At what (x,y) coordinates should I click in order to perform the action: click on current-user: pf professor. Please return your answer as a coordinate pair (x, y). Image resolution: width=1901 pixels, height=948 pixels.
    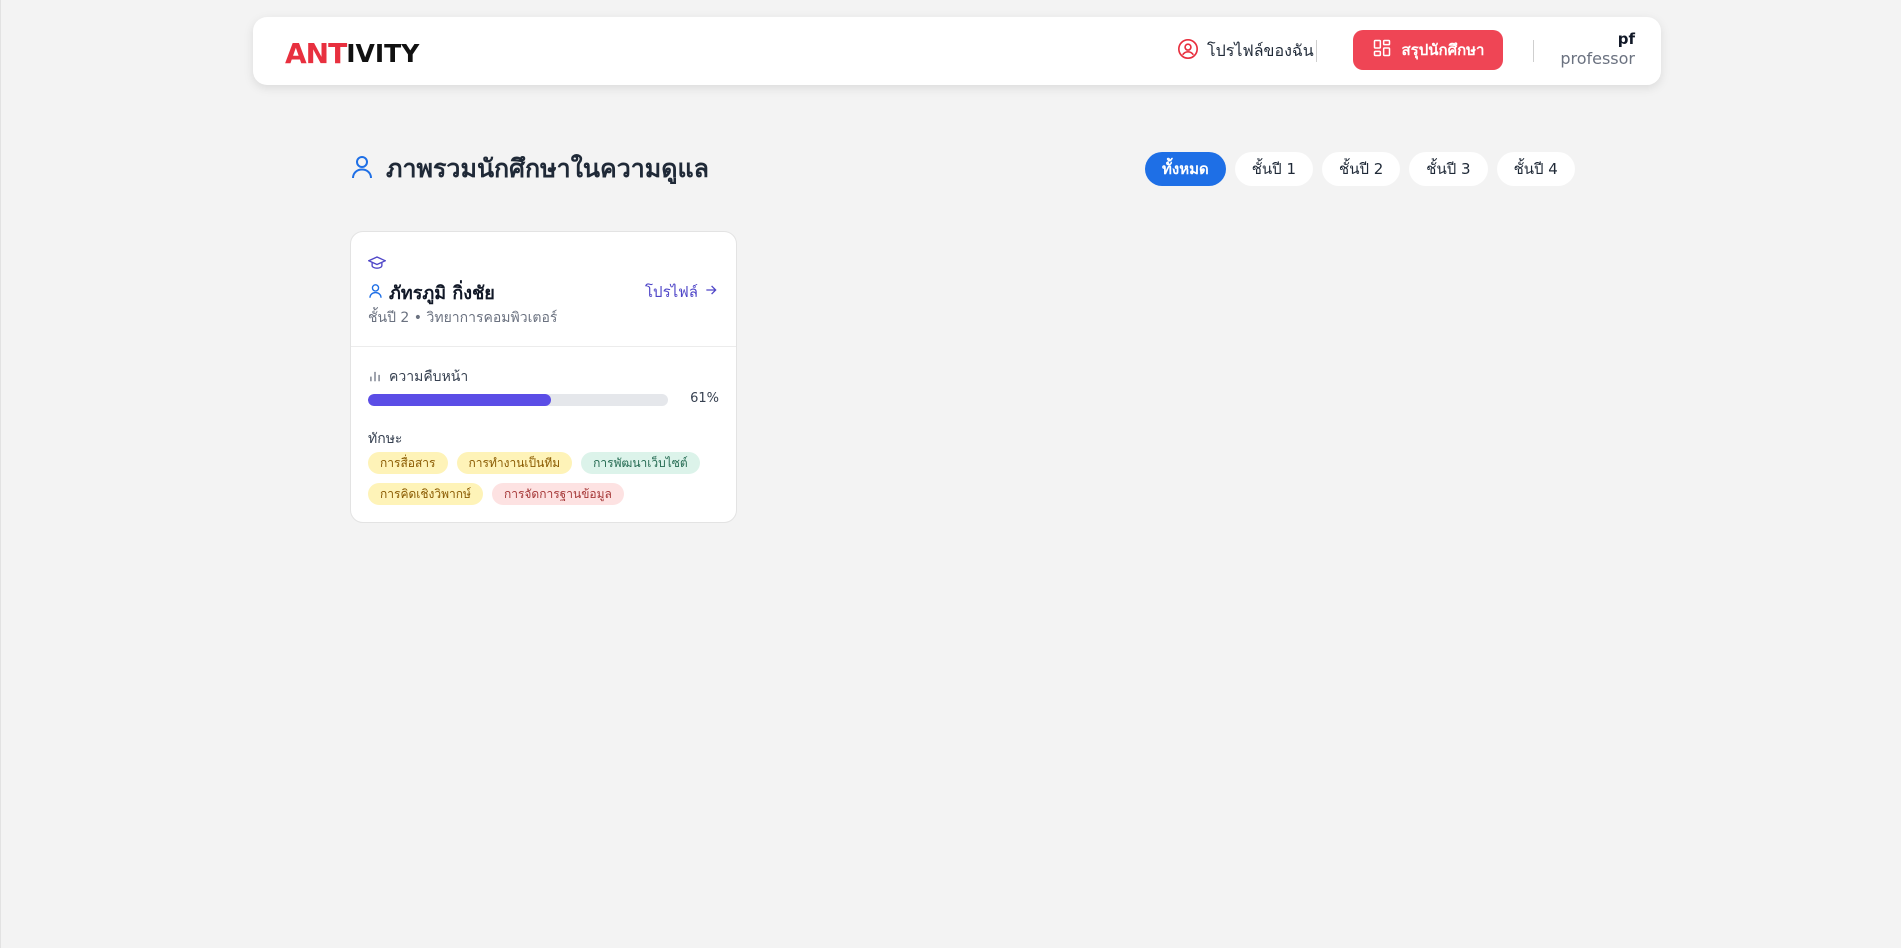
    Looking at the image, I should click on (1597, 49).